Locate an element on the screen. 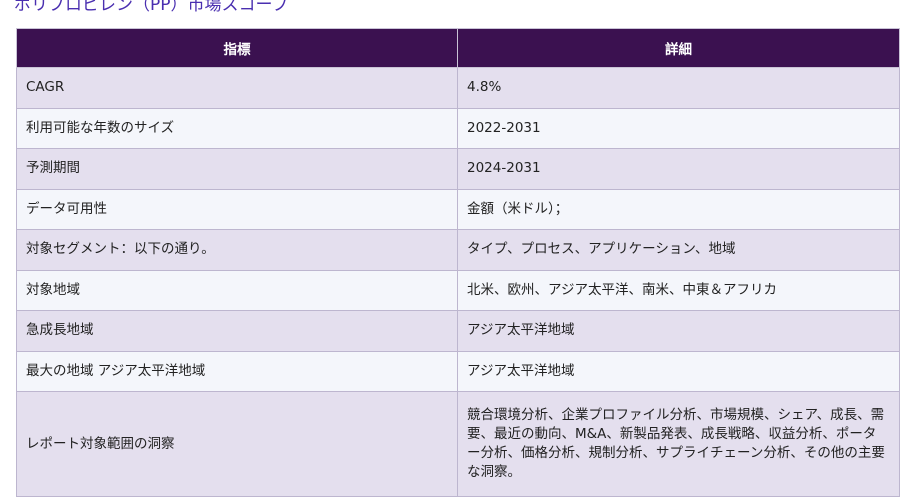  metric-cell: レポート対象範囲の洞察 is located at coordinates (237, 444).